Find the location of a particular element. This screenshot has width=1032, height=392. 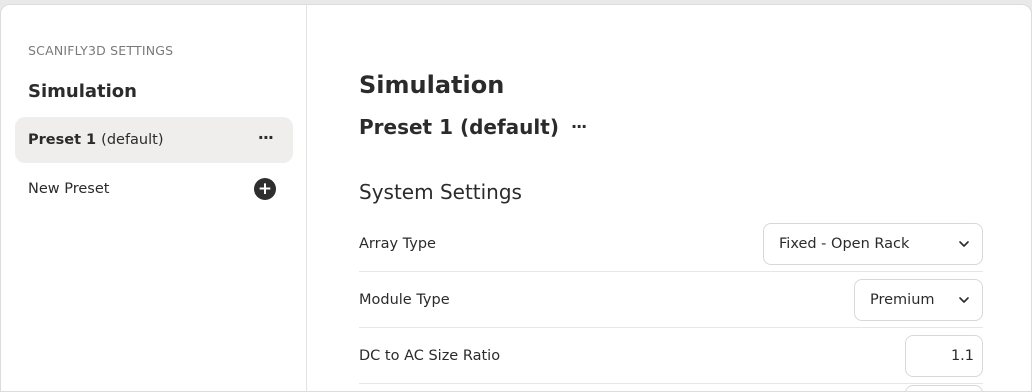

sidebar-heading: SCANIFLY3D SETTINGS is located at coordinates (101, 50).